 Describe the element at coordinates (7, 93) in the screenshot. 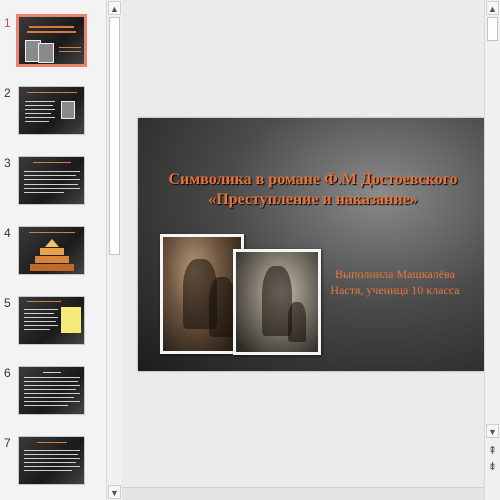

I see `slide-number: 2` at that location.